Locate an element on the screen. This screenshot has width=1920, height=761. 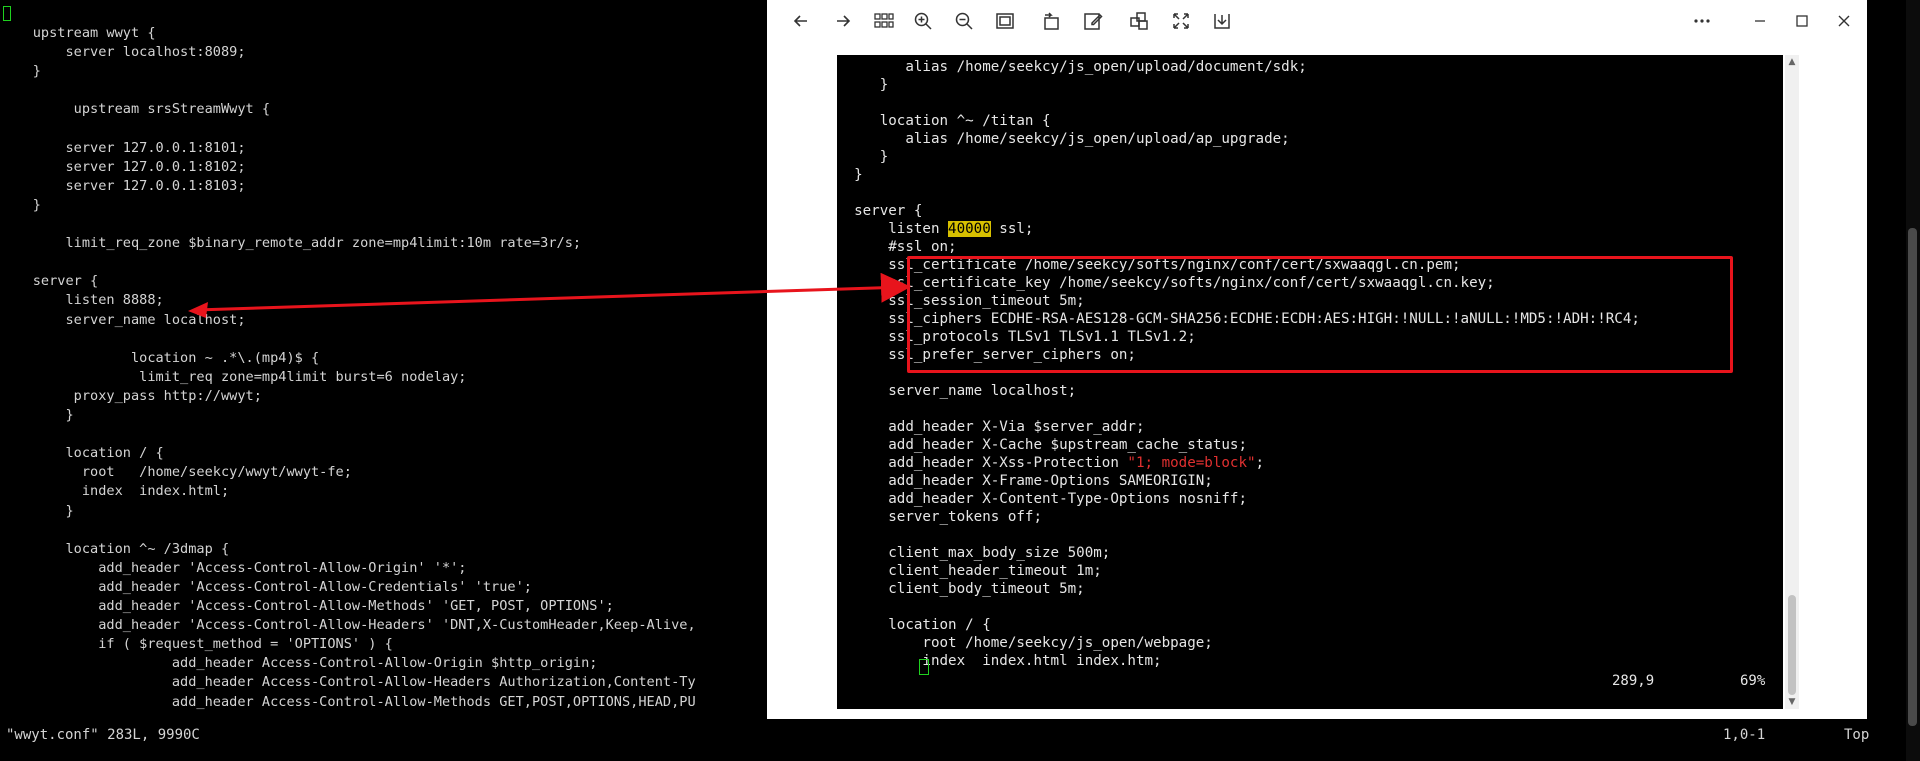
shot-line: index index.html index.htm; is located at coordinates (999, 661).